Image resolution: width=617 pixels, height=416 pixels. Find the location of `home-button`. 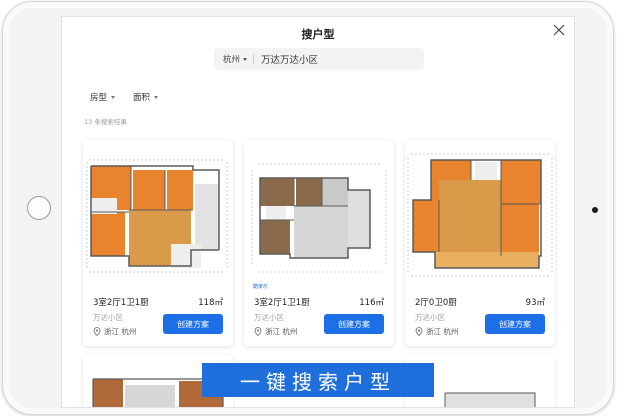

home-button is located at coordinates (39, 208).